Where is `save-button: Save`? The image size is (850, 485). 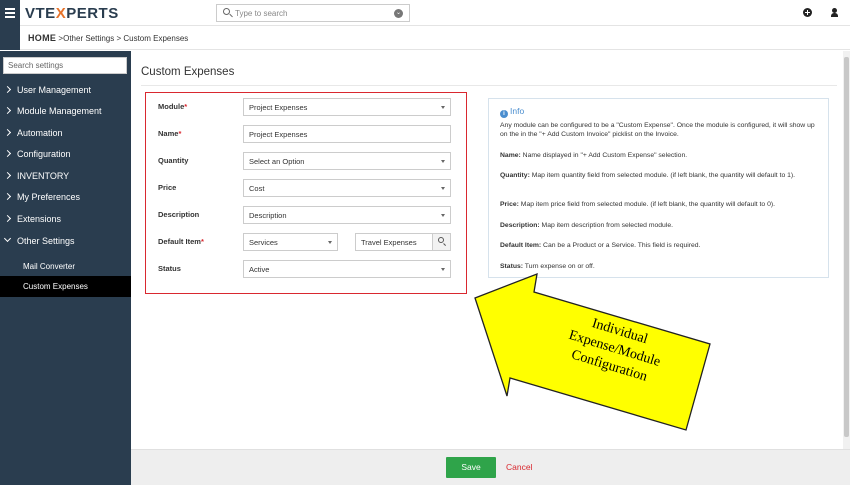 save-button: Save is located at coordinates (471, 467).